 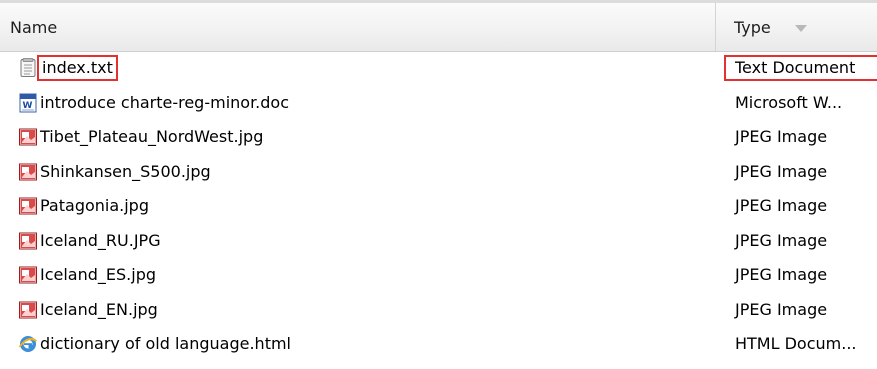 I want to click on file-row: Shinkansen_S500.jpg JPEG Image, so click(x=438, y=173).